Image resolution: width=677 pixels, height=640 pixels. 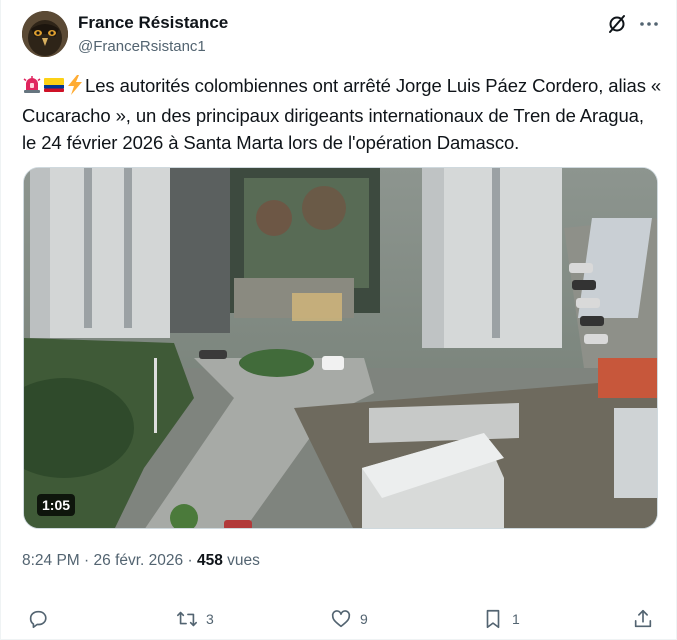 I want to click on share-button, so click(x=643, y=619).